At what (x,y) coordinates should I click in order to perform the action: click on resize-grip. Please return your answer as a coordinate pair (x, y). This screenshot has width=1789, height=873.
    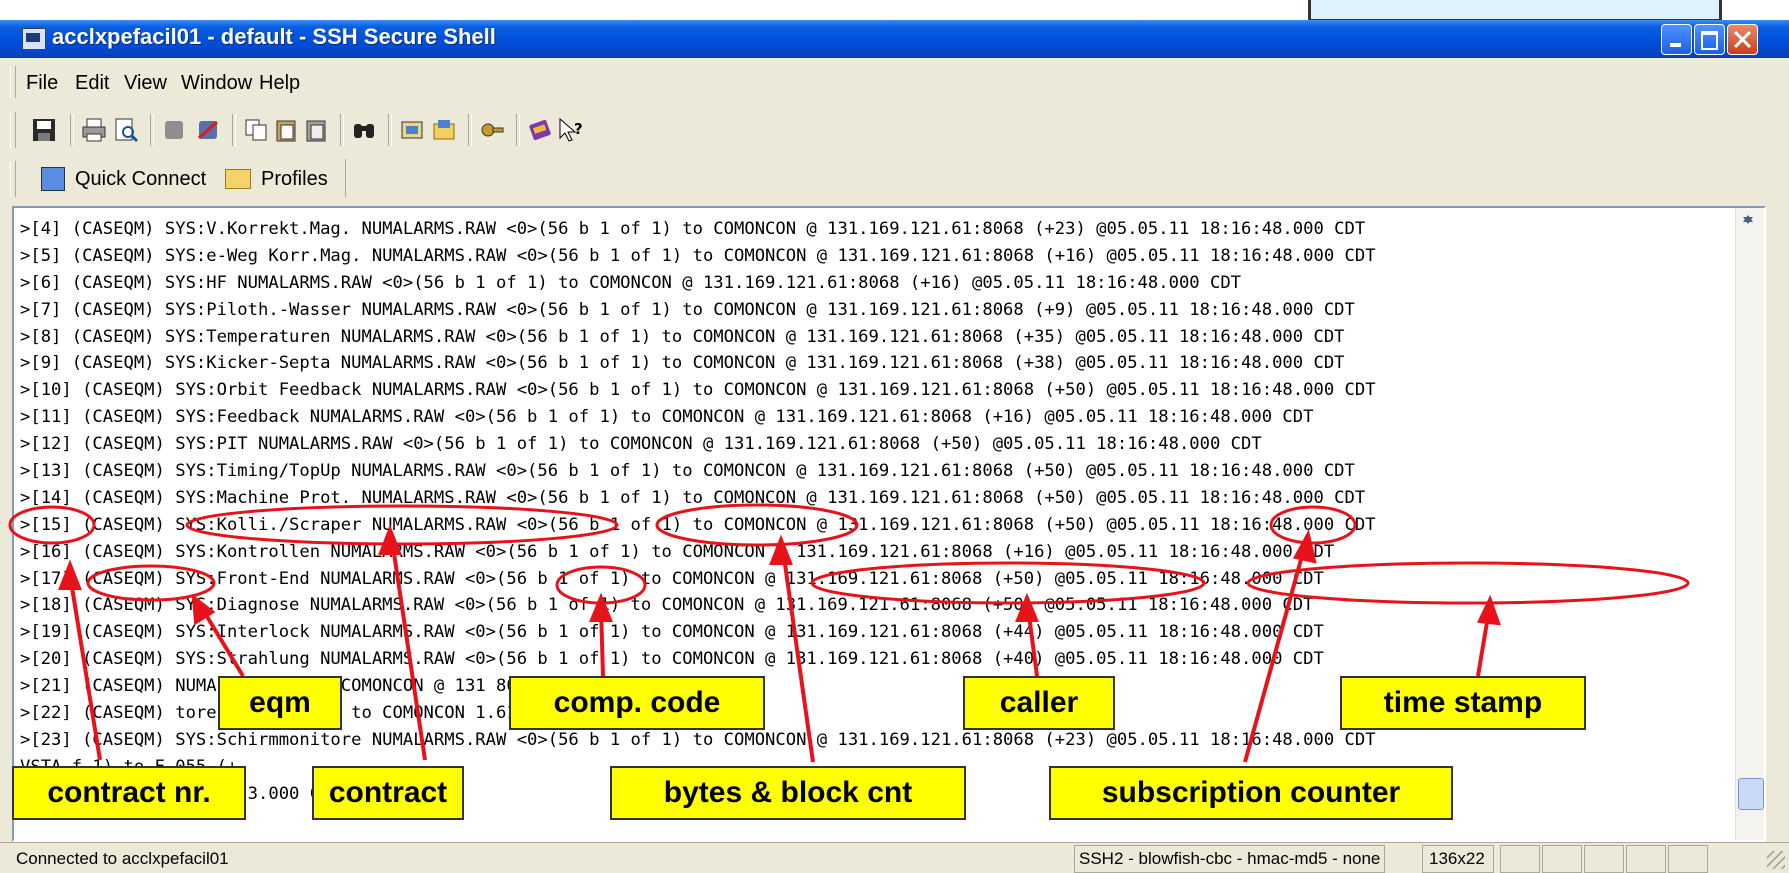
    Looking at the image, I should click on (1776, 860).